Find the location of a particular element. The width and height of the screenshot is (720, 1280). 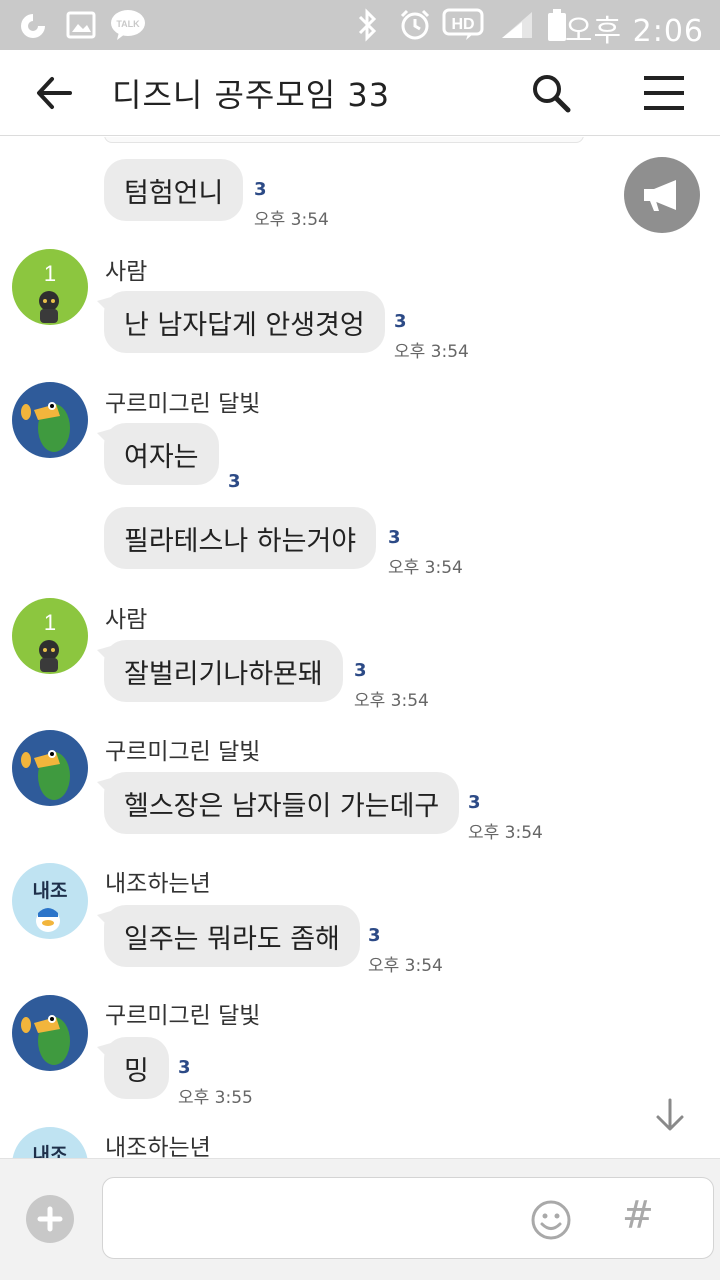

scroll-to-bottom-button is located at coordinates (670, 1115).